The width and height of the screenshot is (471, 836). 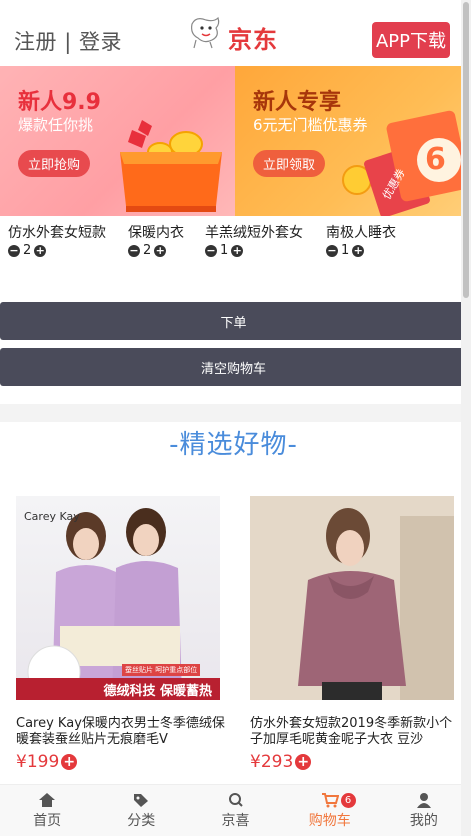 What do you see at coordinates (35, 42) in the screenshot?
I see `register-link: 注册` at bounding box center [35, 42].